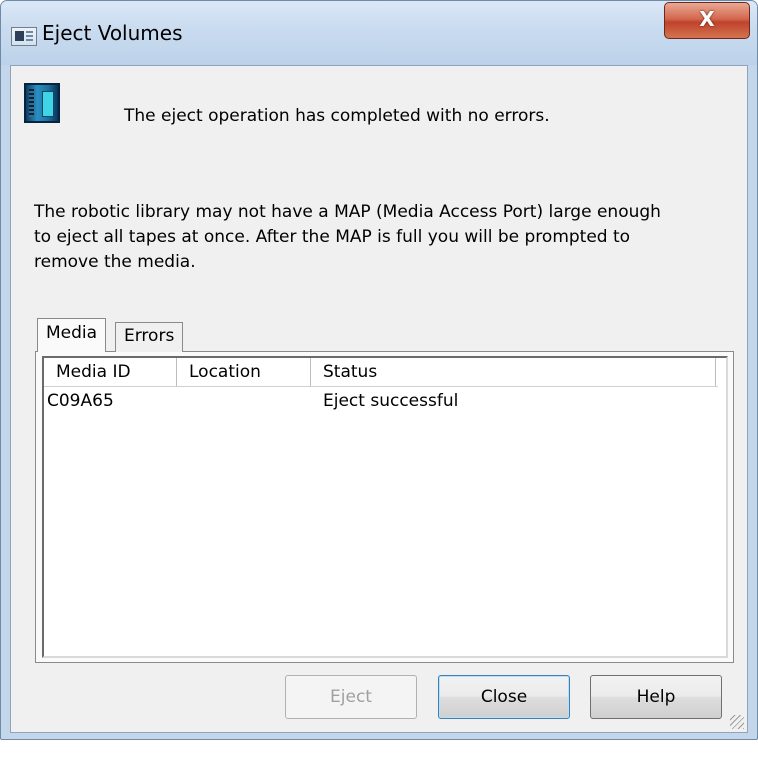  Describe the element at coordinates (513, 372) in the screenshot. I see `column-header-status: Status` at that location.